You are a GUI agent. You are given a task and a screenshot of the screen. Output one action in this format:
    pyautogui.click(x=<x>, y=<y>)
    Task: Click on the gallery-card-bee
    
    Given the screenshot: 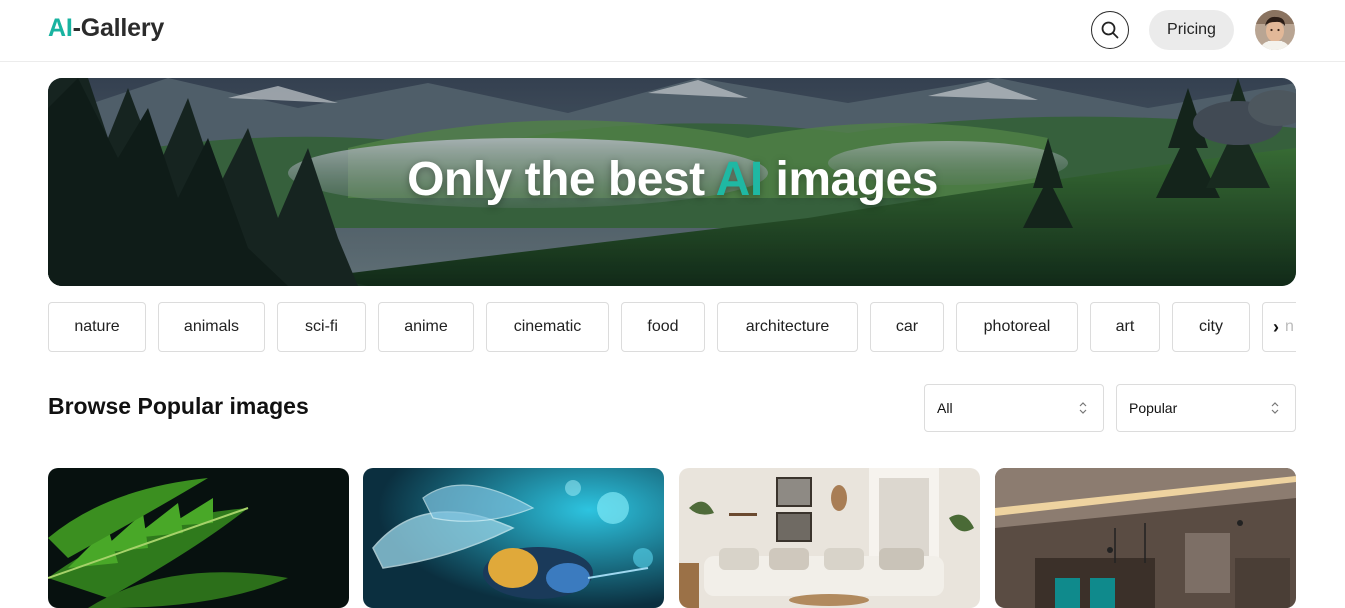 What is the action you would take?
    pyautogui.click(x=513, y=538)
    